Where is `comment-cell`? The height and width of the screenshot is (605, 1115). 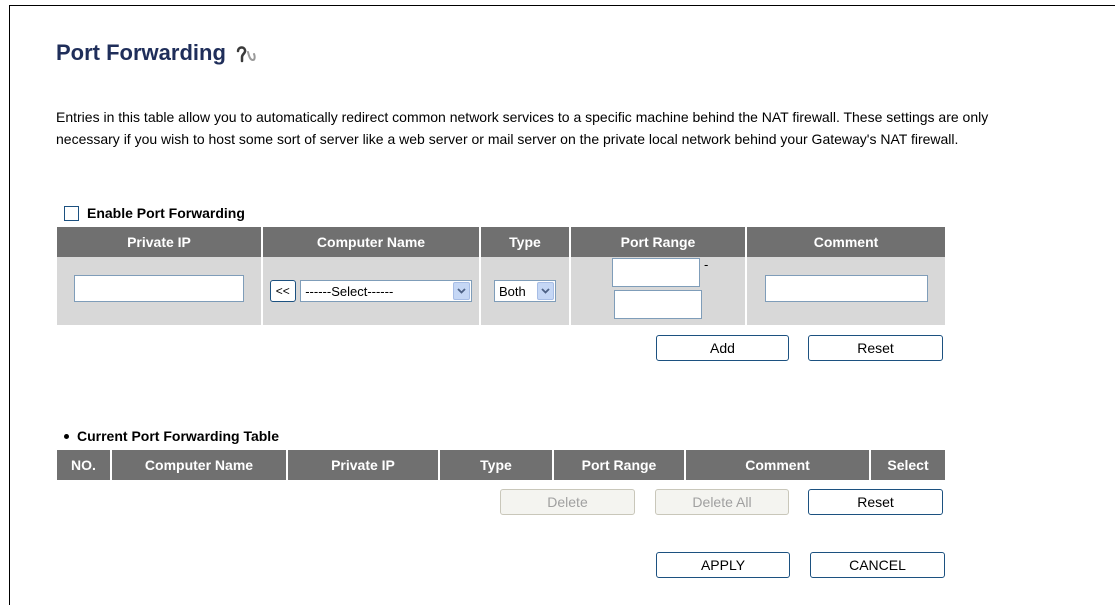
comment-cell is located at coordinates (845, 291).